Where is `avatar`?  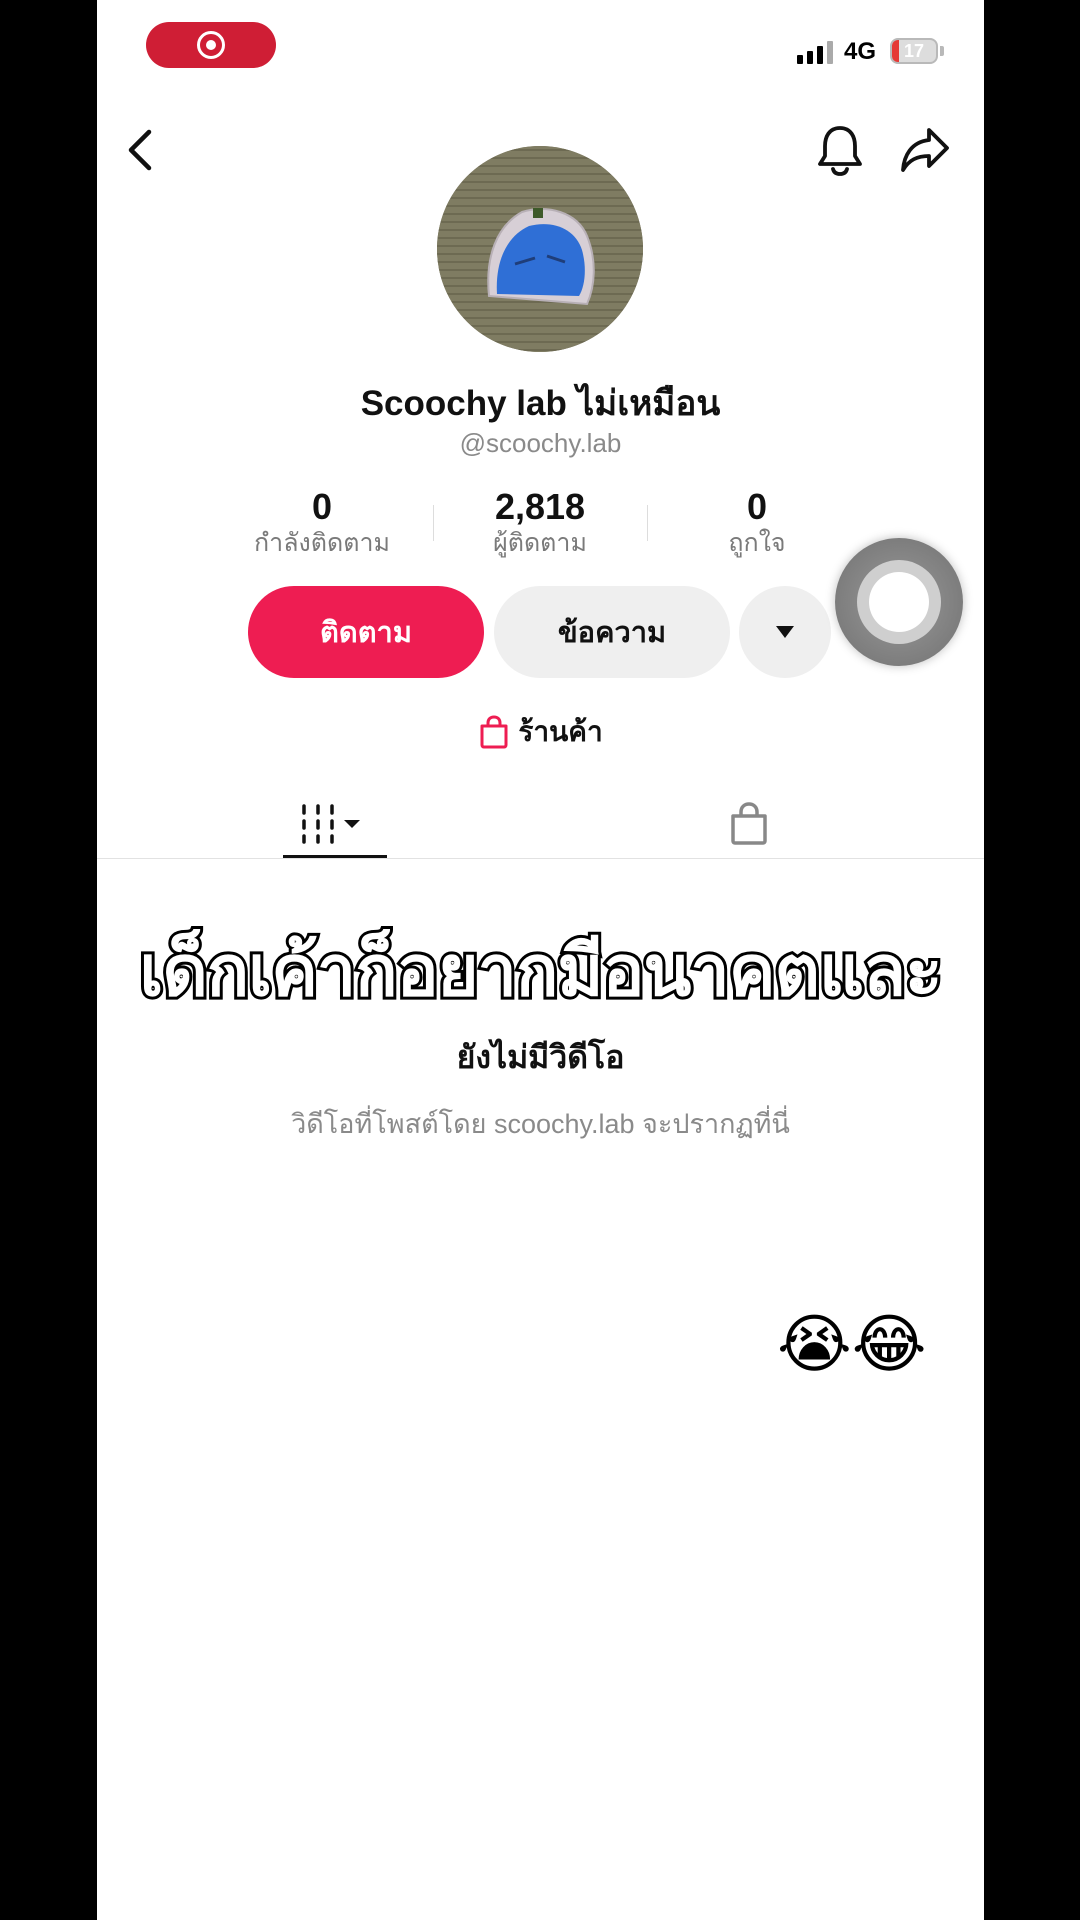
avatar is located at coordinates (540, 249).